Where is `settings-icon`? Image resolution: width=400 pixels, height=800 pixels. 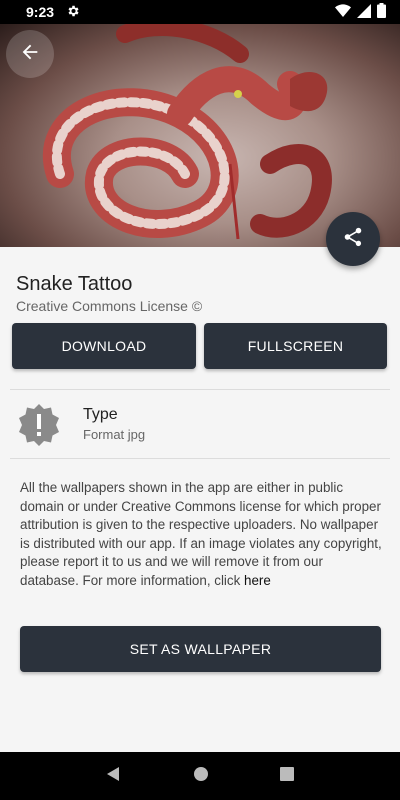 settings-icon is located at coordinates (73, 12).